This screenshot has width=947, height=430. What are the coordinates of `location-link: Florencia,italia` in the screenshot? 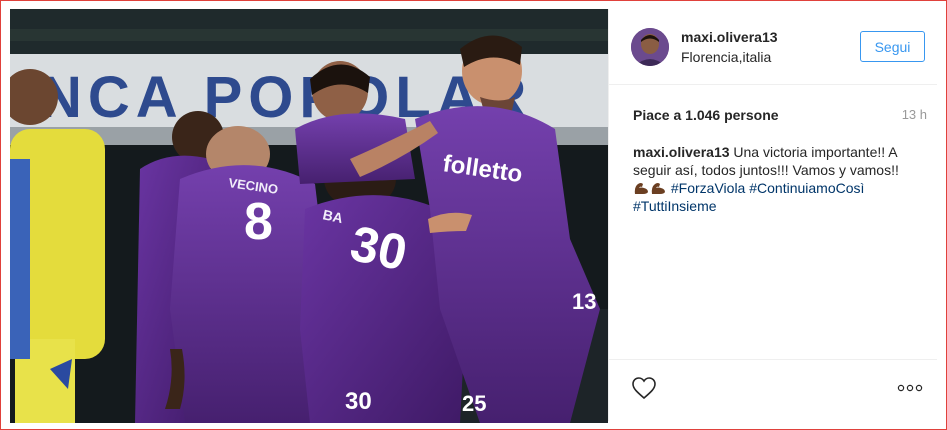 It's located at (726, 57).